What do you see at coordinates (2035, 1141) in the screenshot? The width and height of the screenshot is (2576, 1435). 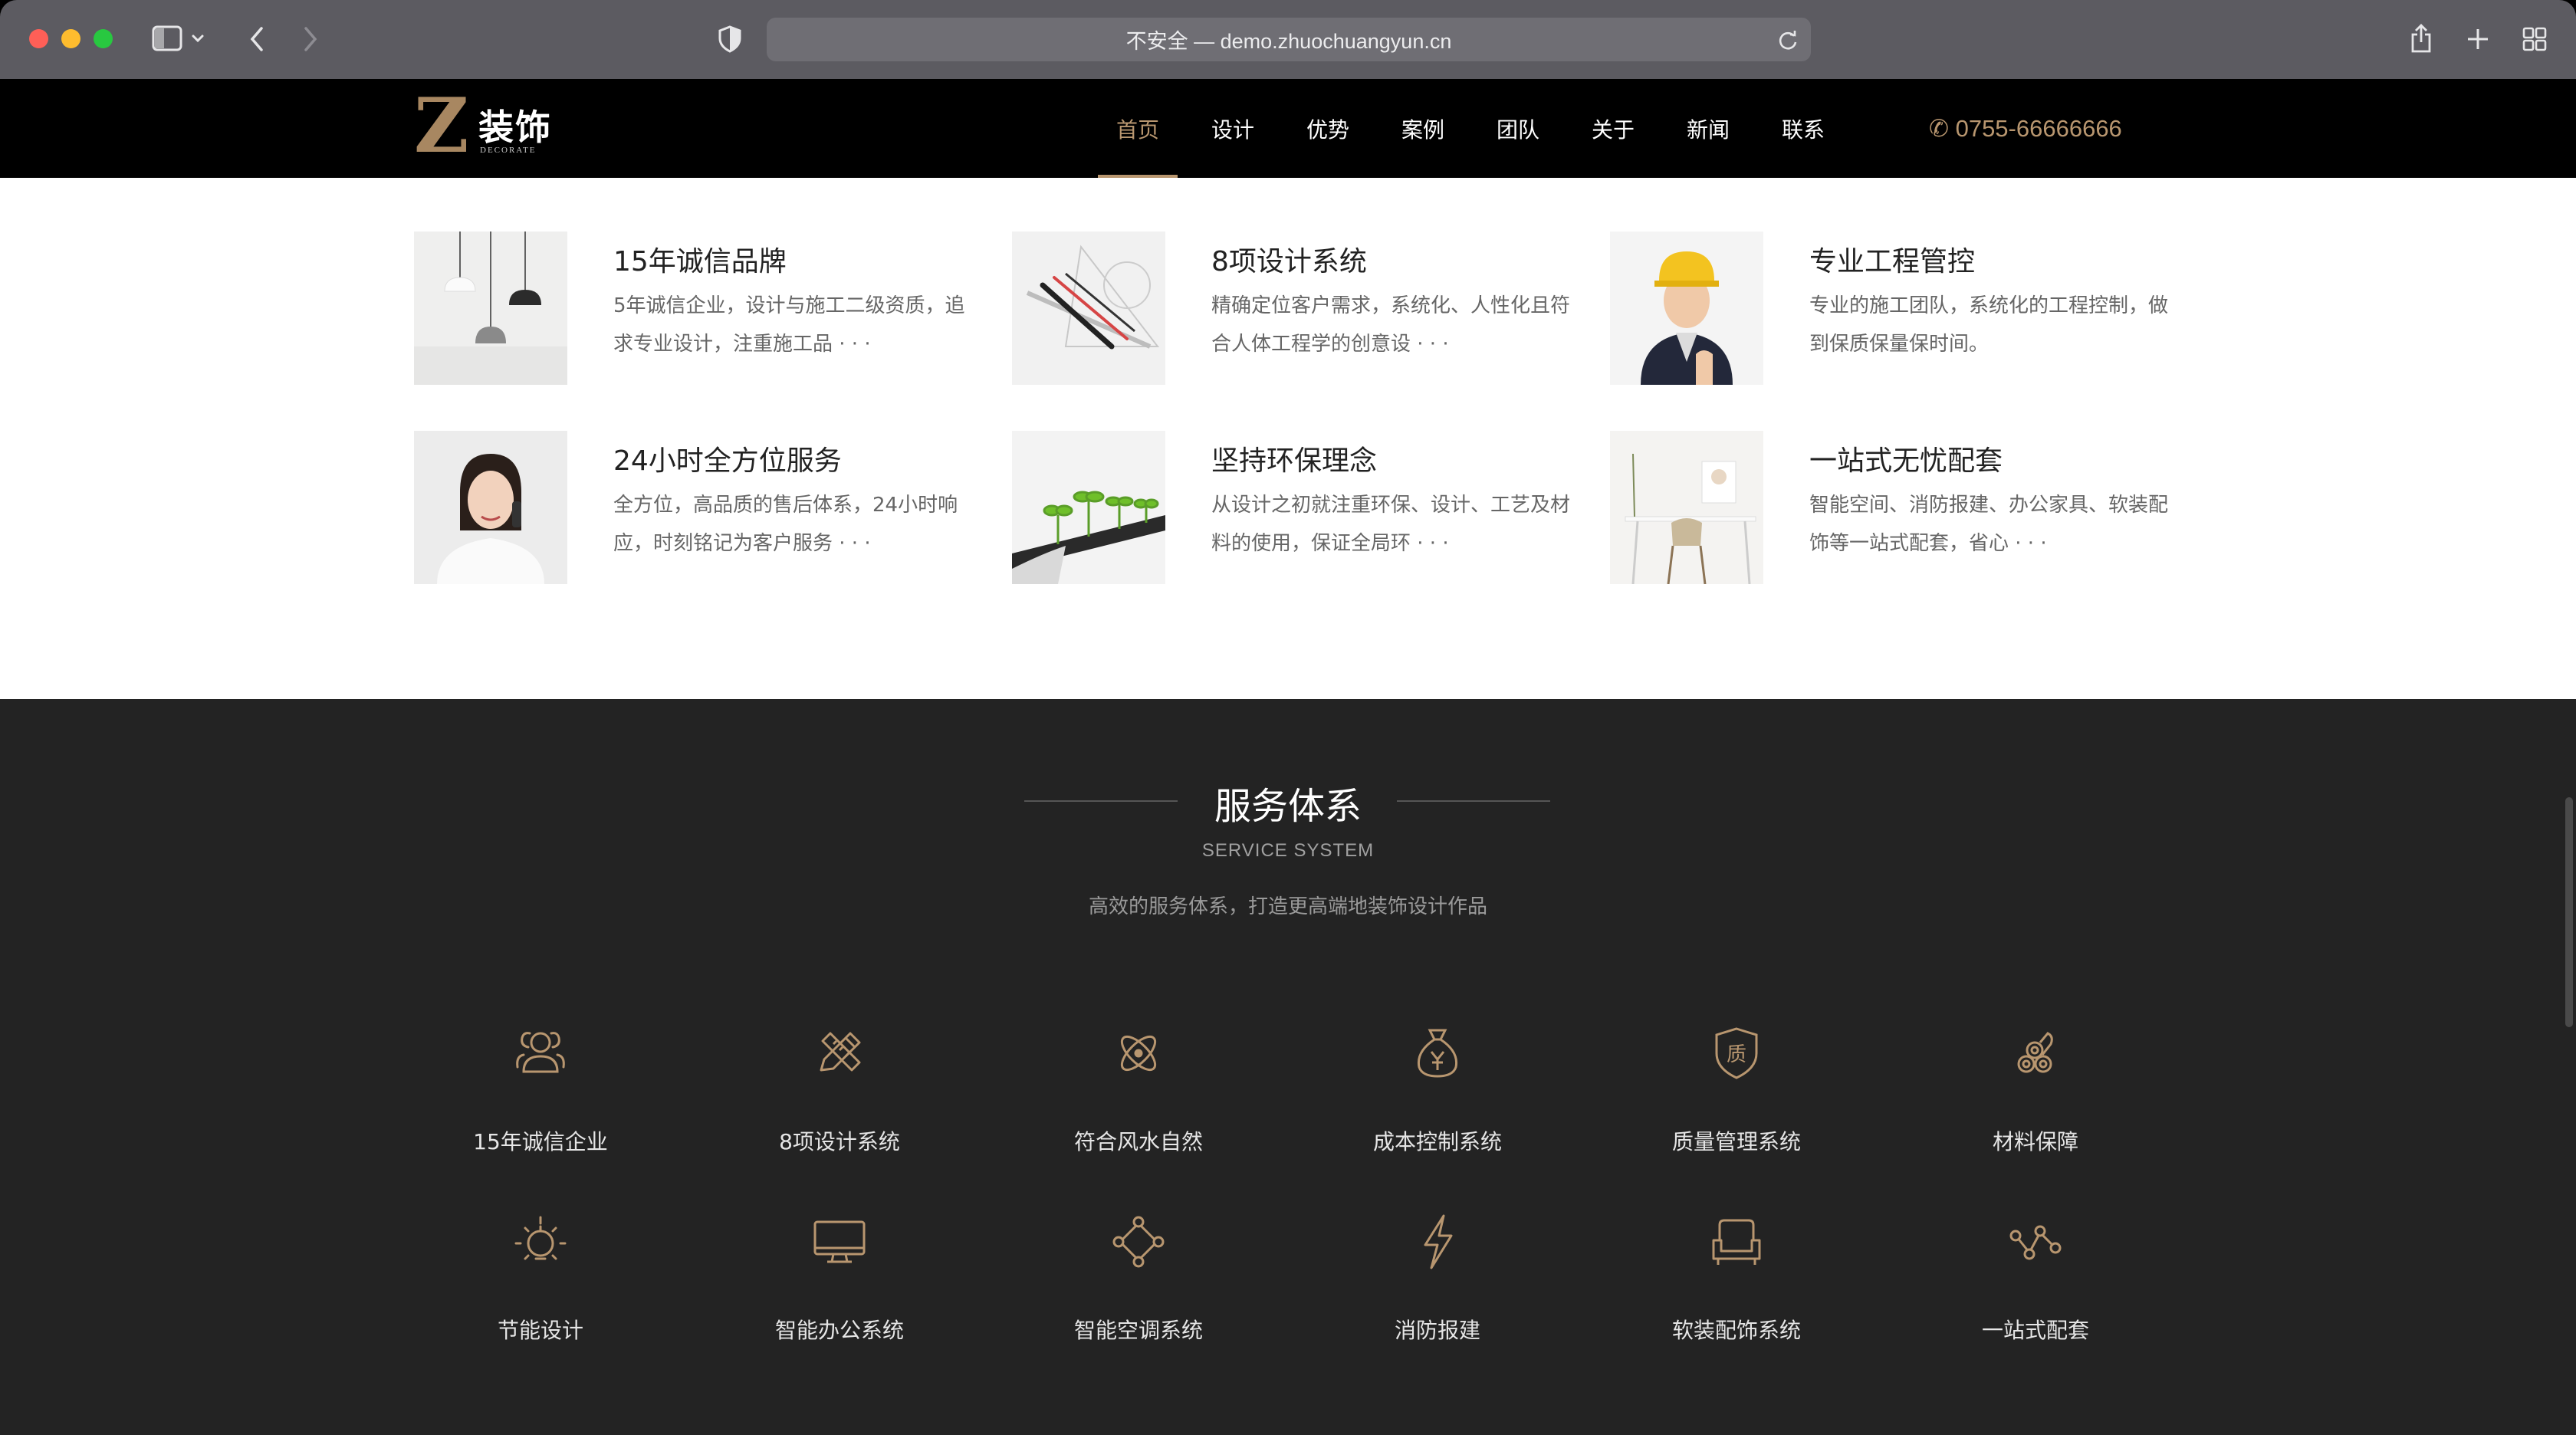 I see `service-label: 材料保障` at bounding box center [2035, 1141].